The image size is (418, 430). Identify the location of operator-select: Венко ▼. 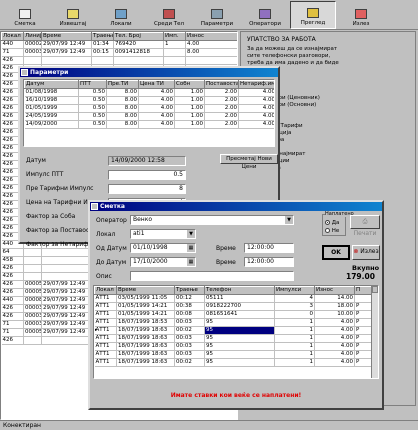
(212, 220).